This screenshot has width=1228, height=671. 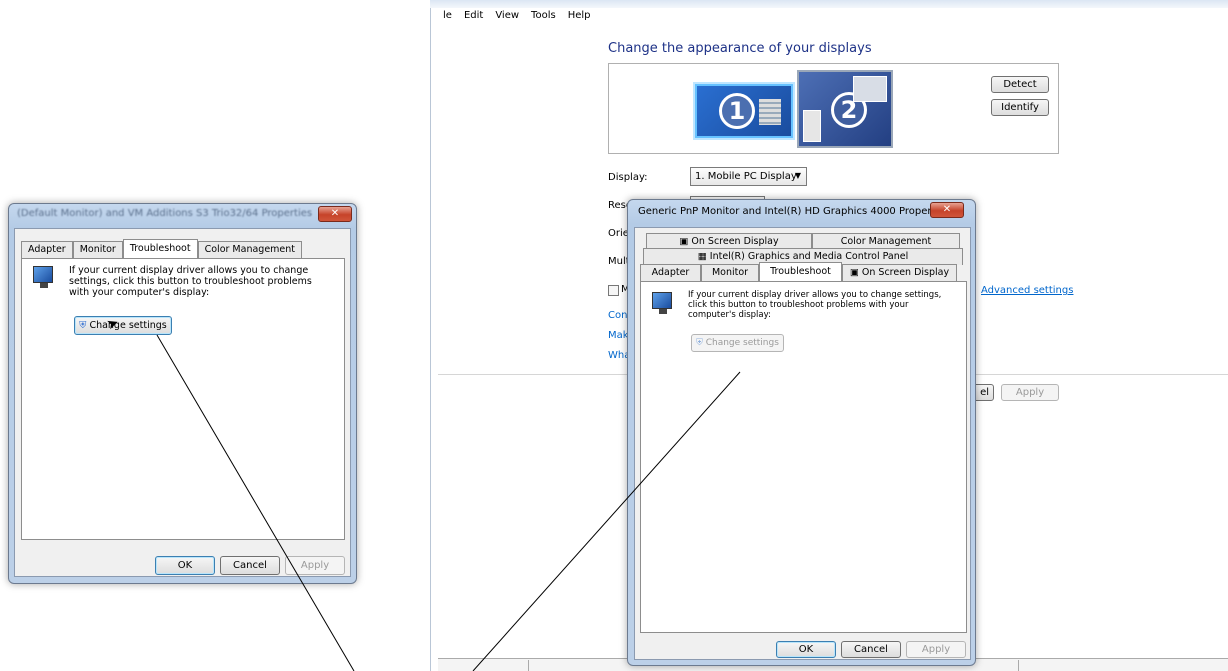 I want to click on tab-on-screen-display: ▣ On Screen Display, so click(x=899, y=272).